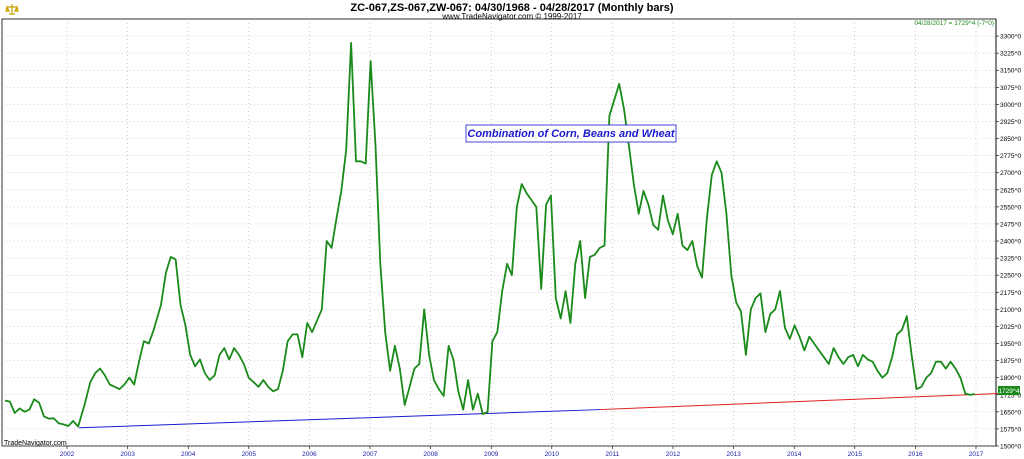 The width and height of the screenshot is (1024, 459). What do you see at coordinates (915, 454) in the screenshot?
I see `x-tick-label: 2016` at bounding box center [915, 454].